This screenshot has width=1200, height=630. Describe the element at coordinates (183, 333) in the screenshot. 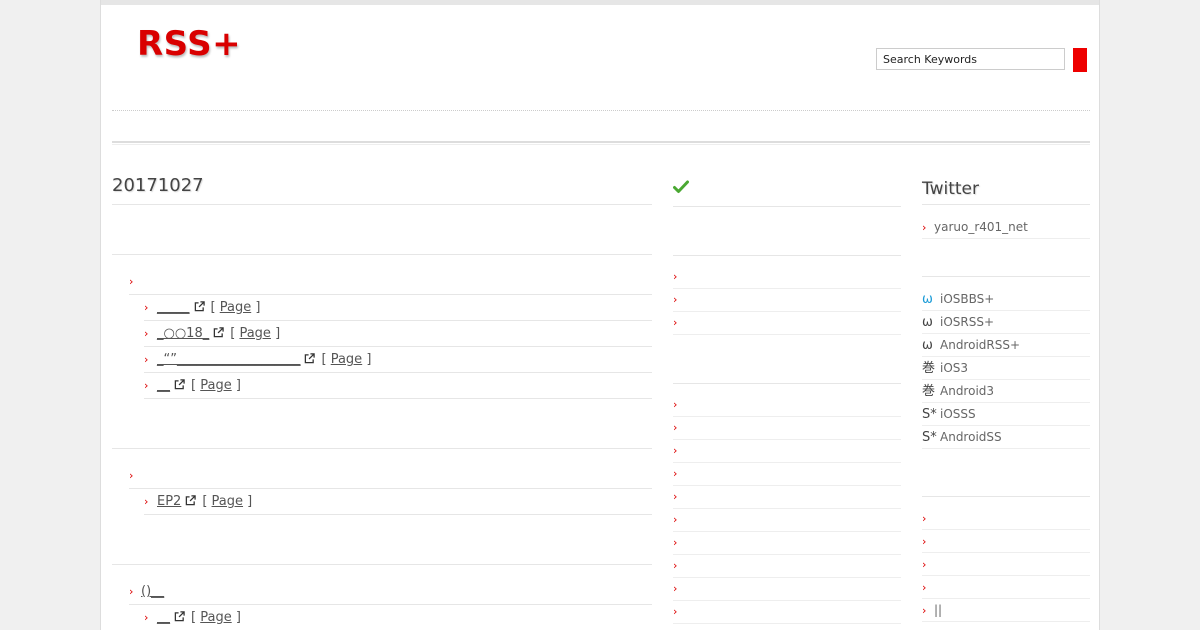

I see `item-link: _○○18_` at that location.